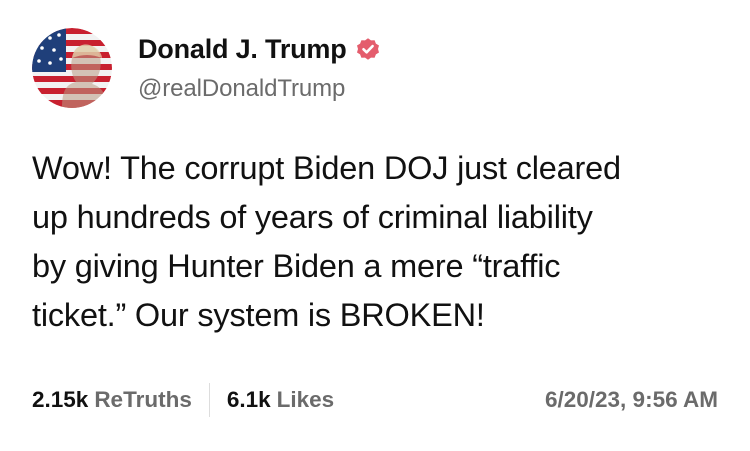  What do you see at coordinates (296, 266) in the screenshot?
I see `post-text-line: by giving Hunter Biden a mere “traffic` at bounding box center [296, 266].